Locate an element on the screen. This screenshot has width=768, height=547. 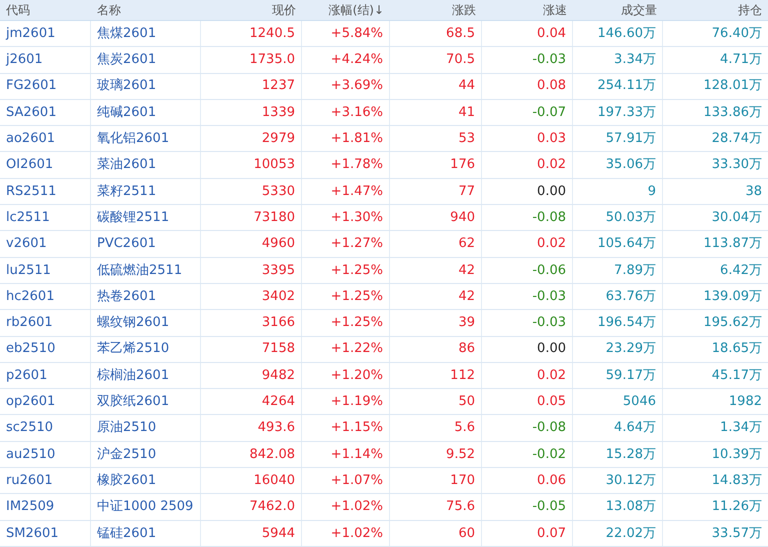
code-cell-text: SM2601 is located at coordinates (32, 533).